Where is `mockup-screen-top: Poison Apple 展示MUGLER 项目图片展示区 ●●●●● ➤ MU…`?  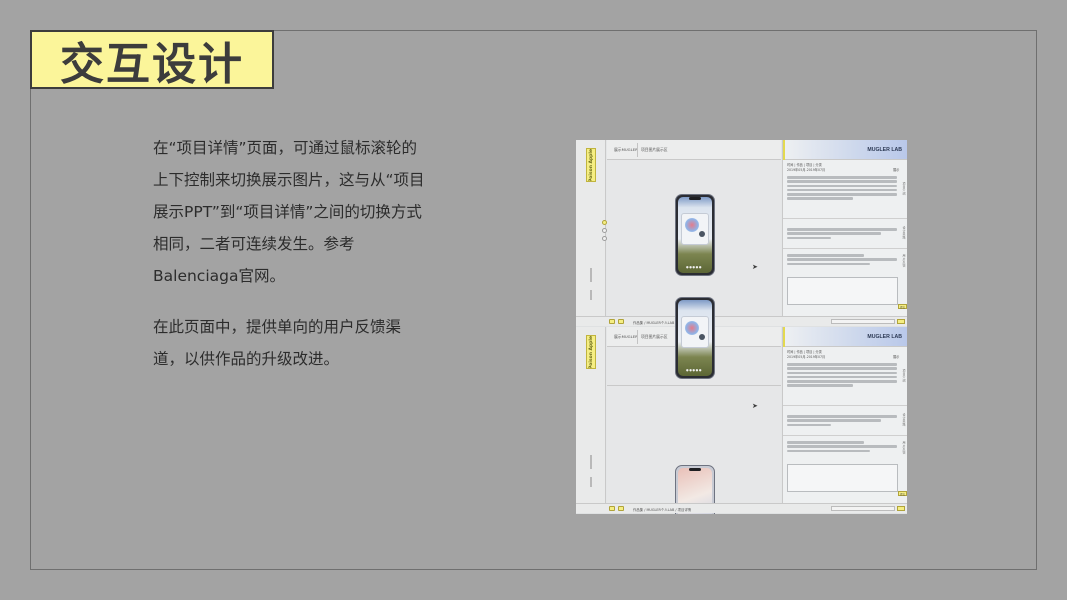 mockup-screen-top: Poison Apple 展示MUGLER 项目图片展示区 ●●●●● ➤ MU… is located at coordinates (741, 233).